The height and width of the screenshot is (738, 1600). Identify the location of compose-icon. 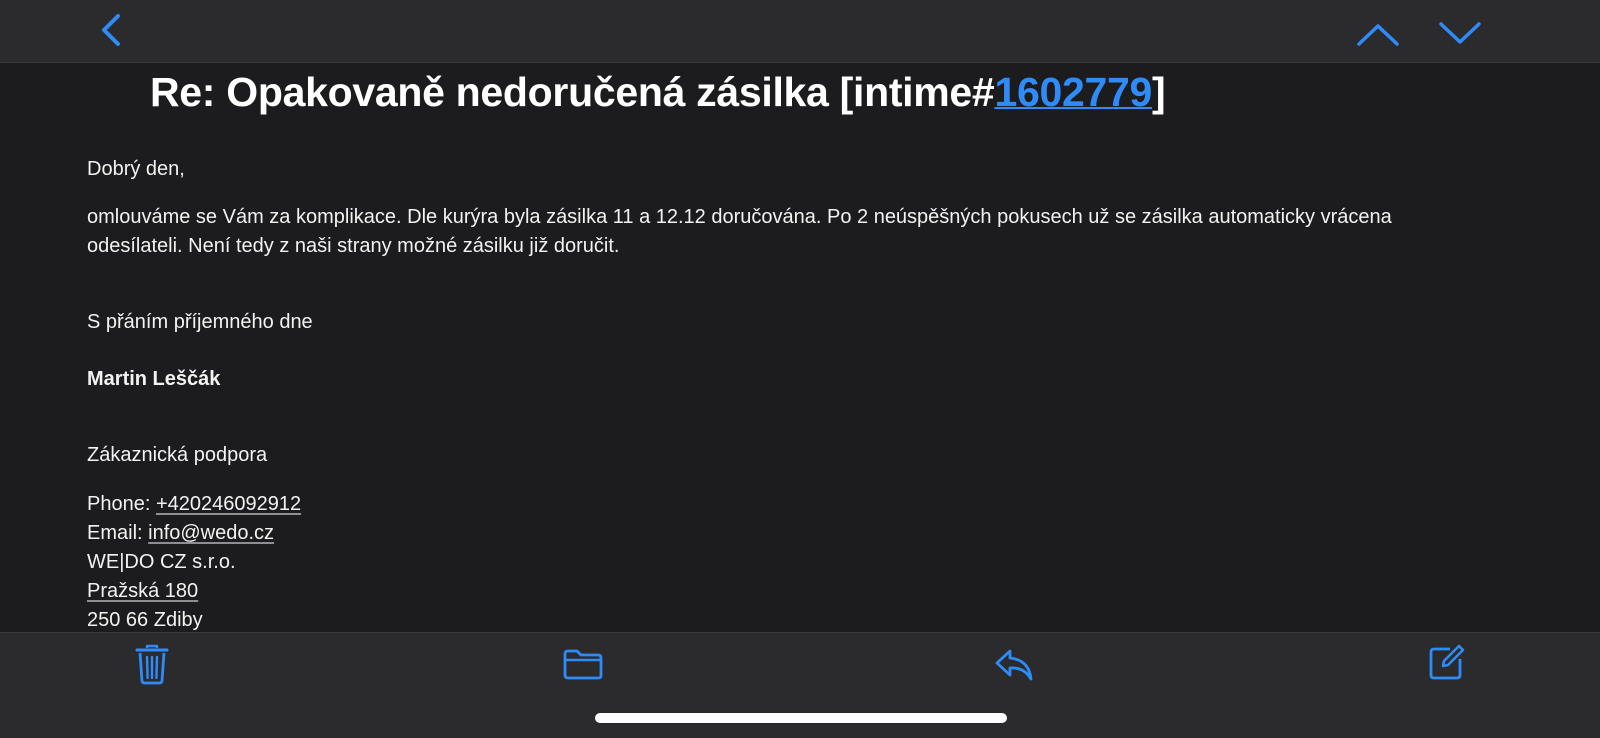
(1447, 662).